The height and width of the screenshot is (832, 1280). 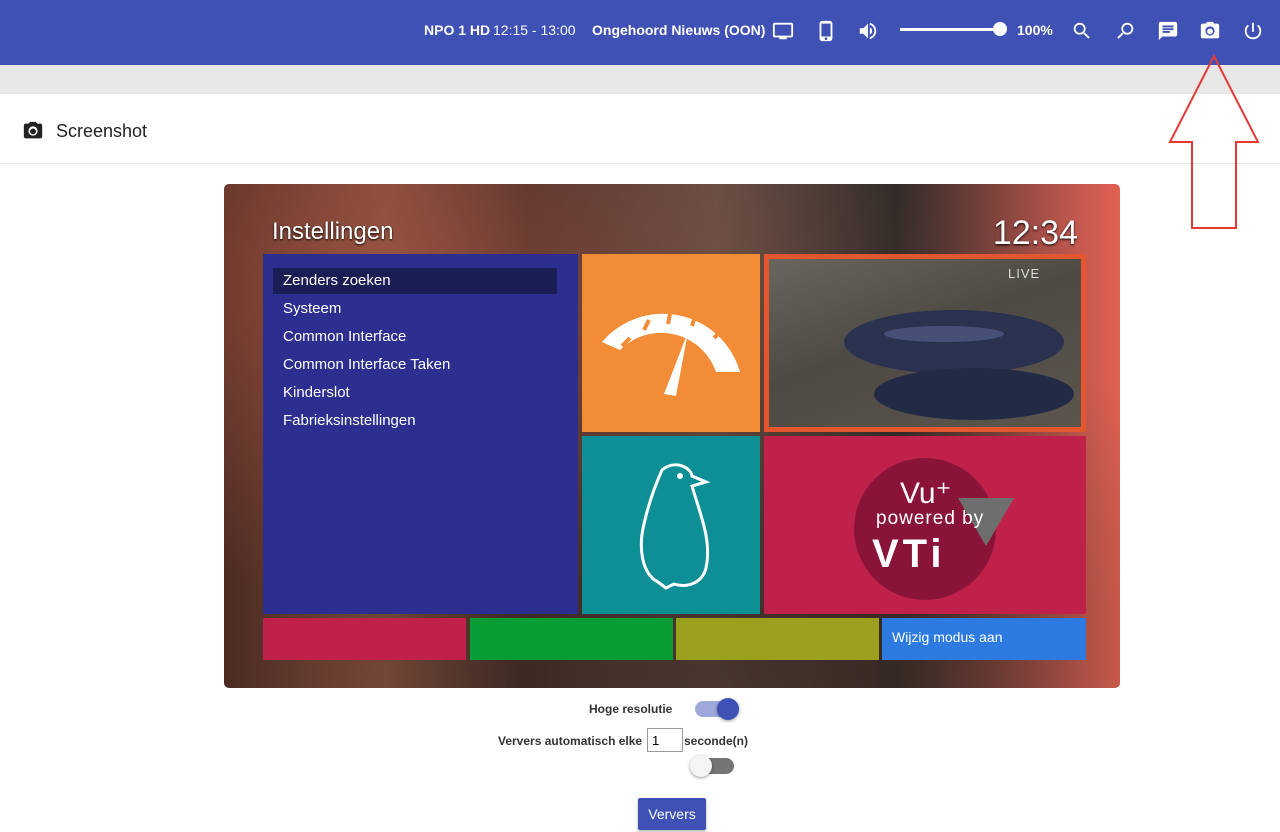 What do you see at coordinates (1024, 273) in the screenshot?
I see `live-label: LIVE` at bounding box center [1024, 273].